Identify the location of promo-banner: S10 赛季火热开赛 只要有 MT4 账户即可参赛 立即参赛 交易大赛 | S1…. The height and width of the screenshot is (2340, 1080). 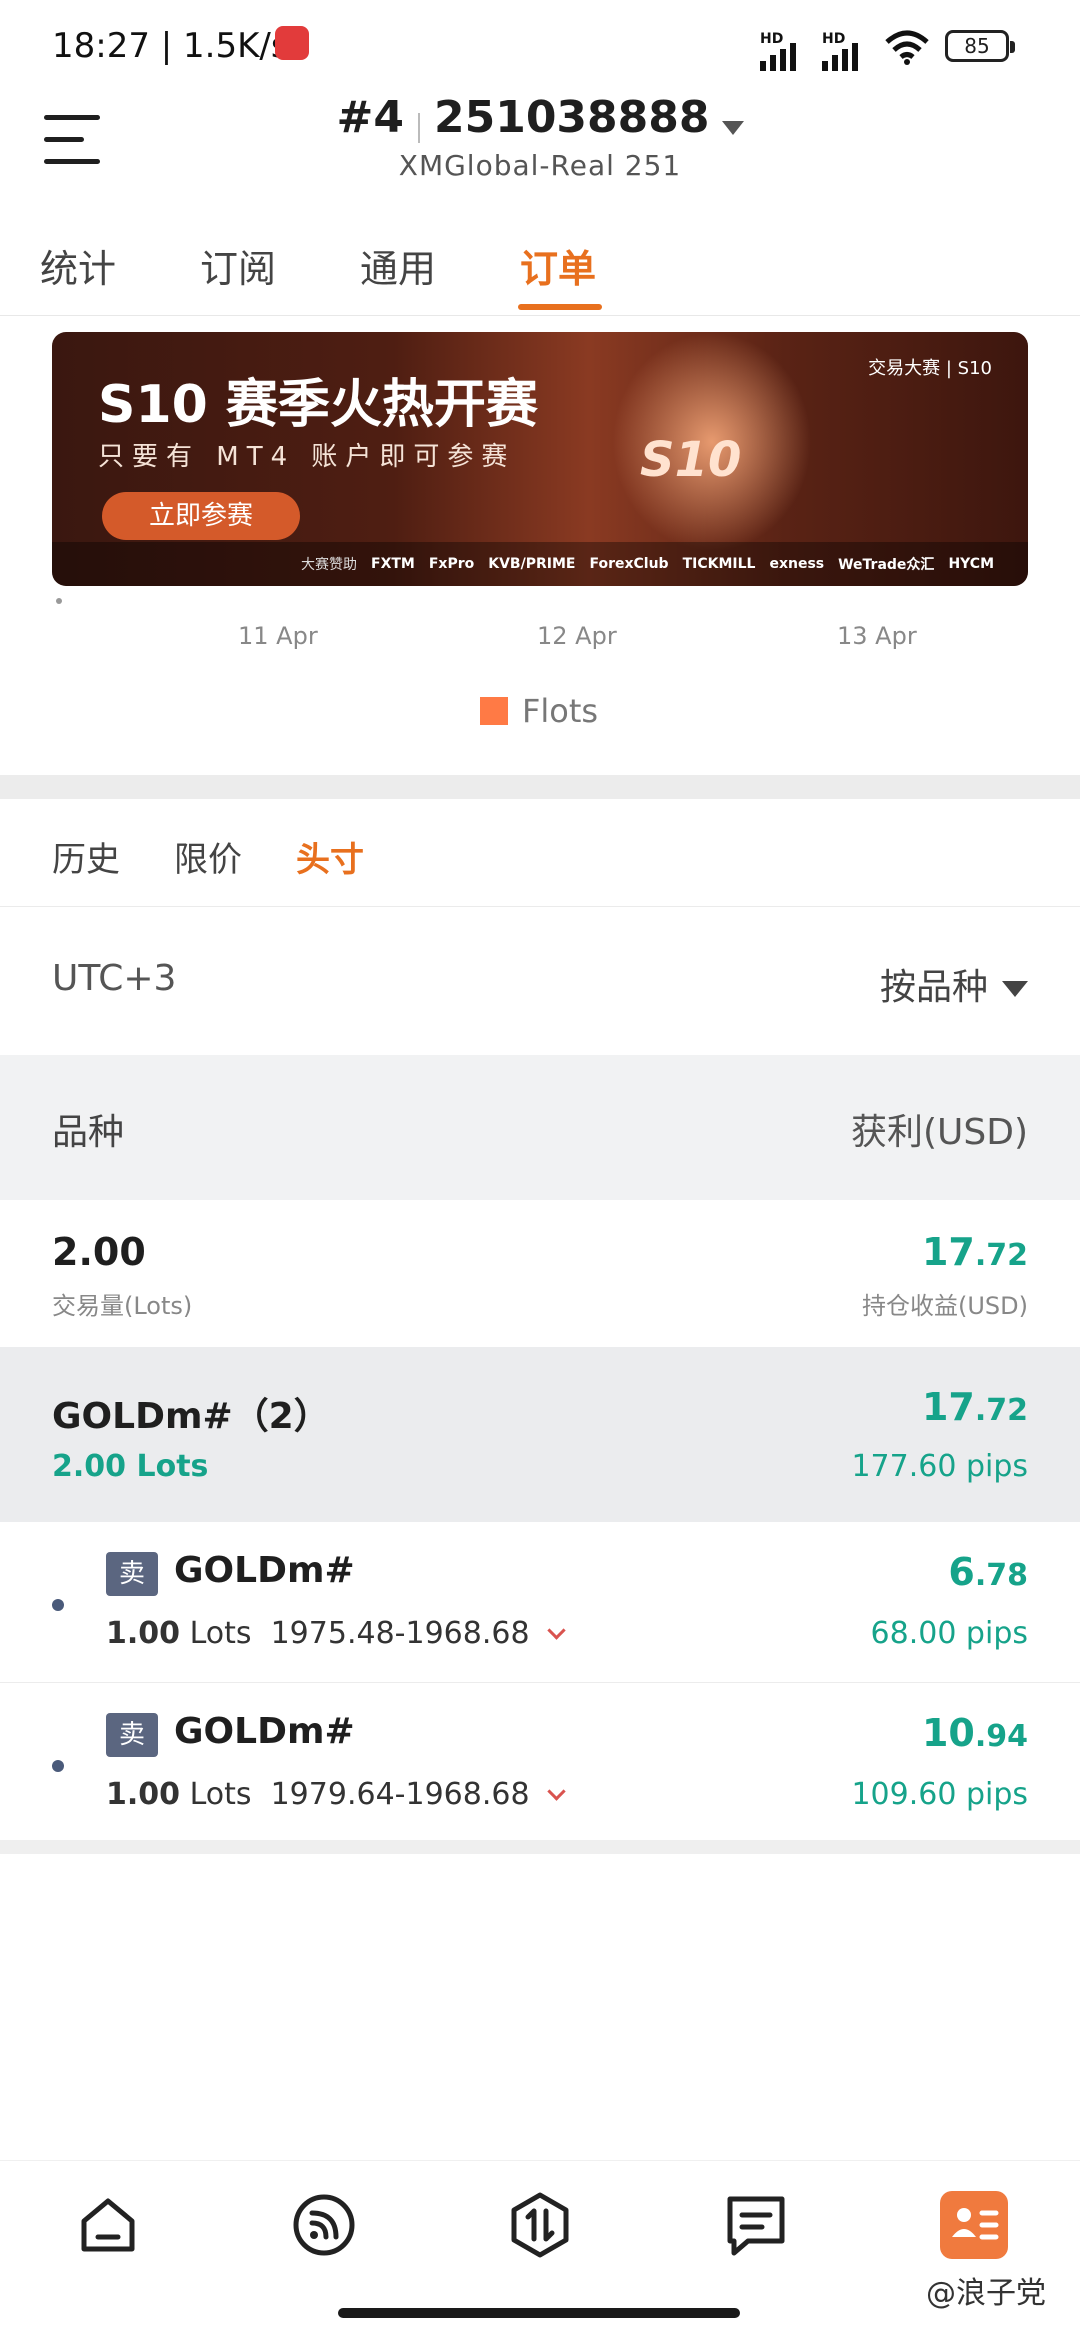
(540, 459).